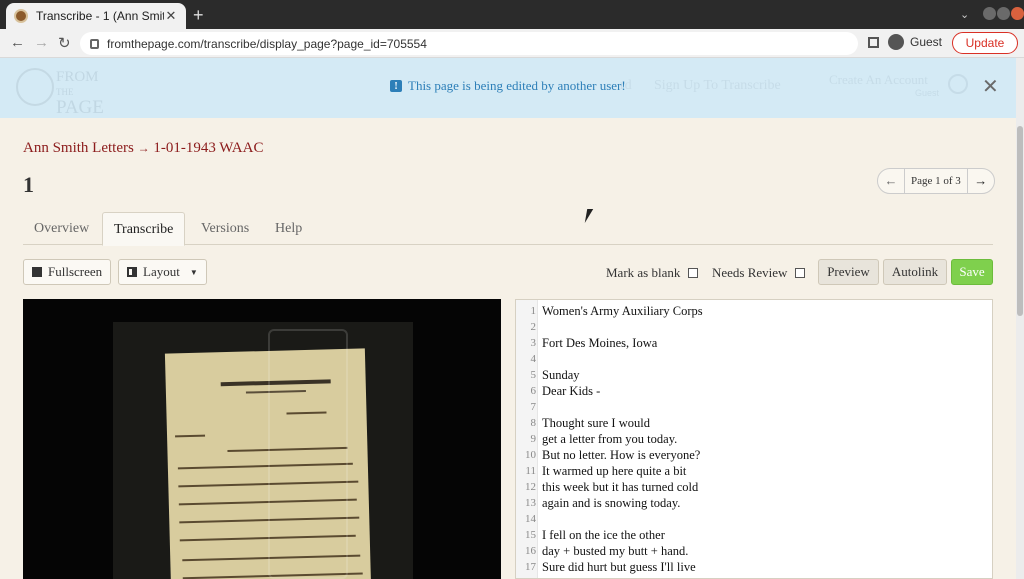  I want to click on profile-label: Guest, so click(926, 42).